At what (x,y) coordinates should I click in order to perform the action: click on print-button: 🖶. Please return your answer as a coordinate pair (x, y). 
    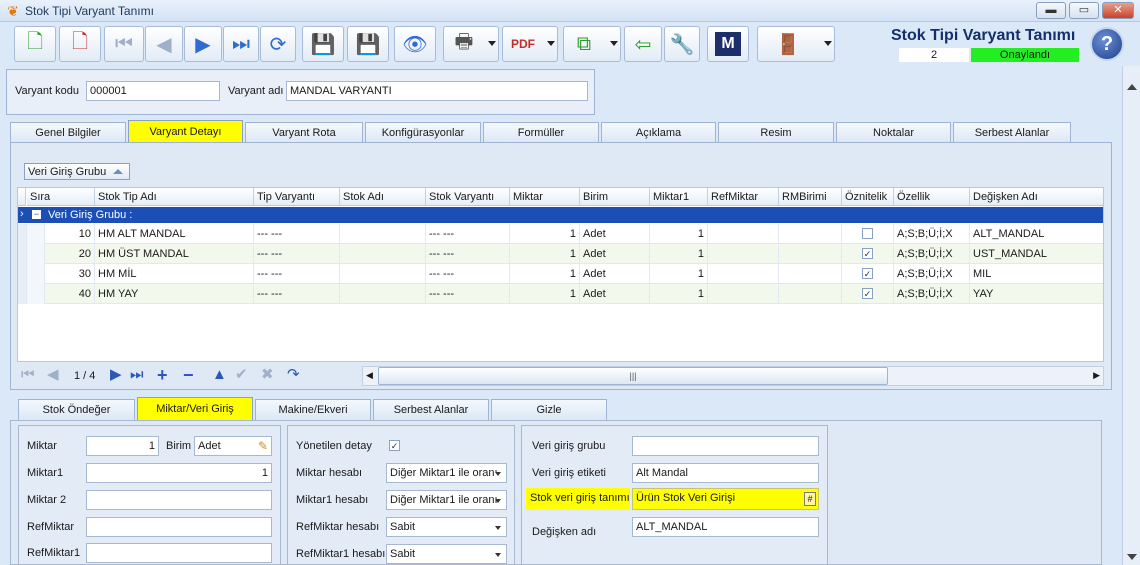
    Looking at the image, I should click on (471, 44).